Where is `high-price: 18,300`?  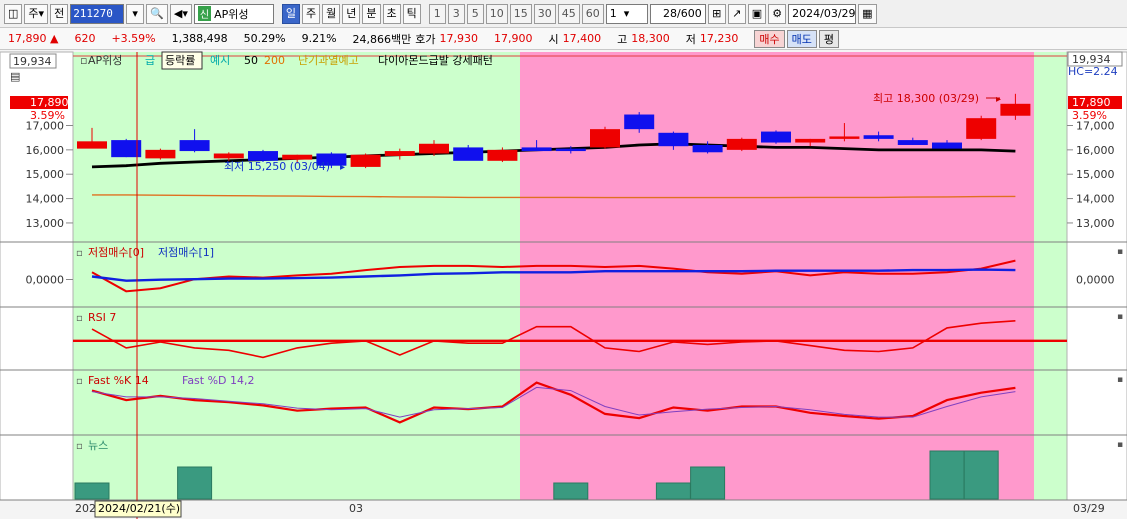 high-price: 18,300 is located at coordinates (650, 38).